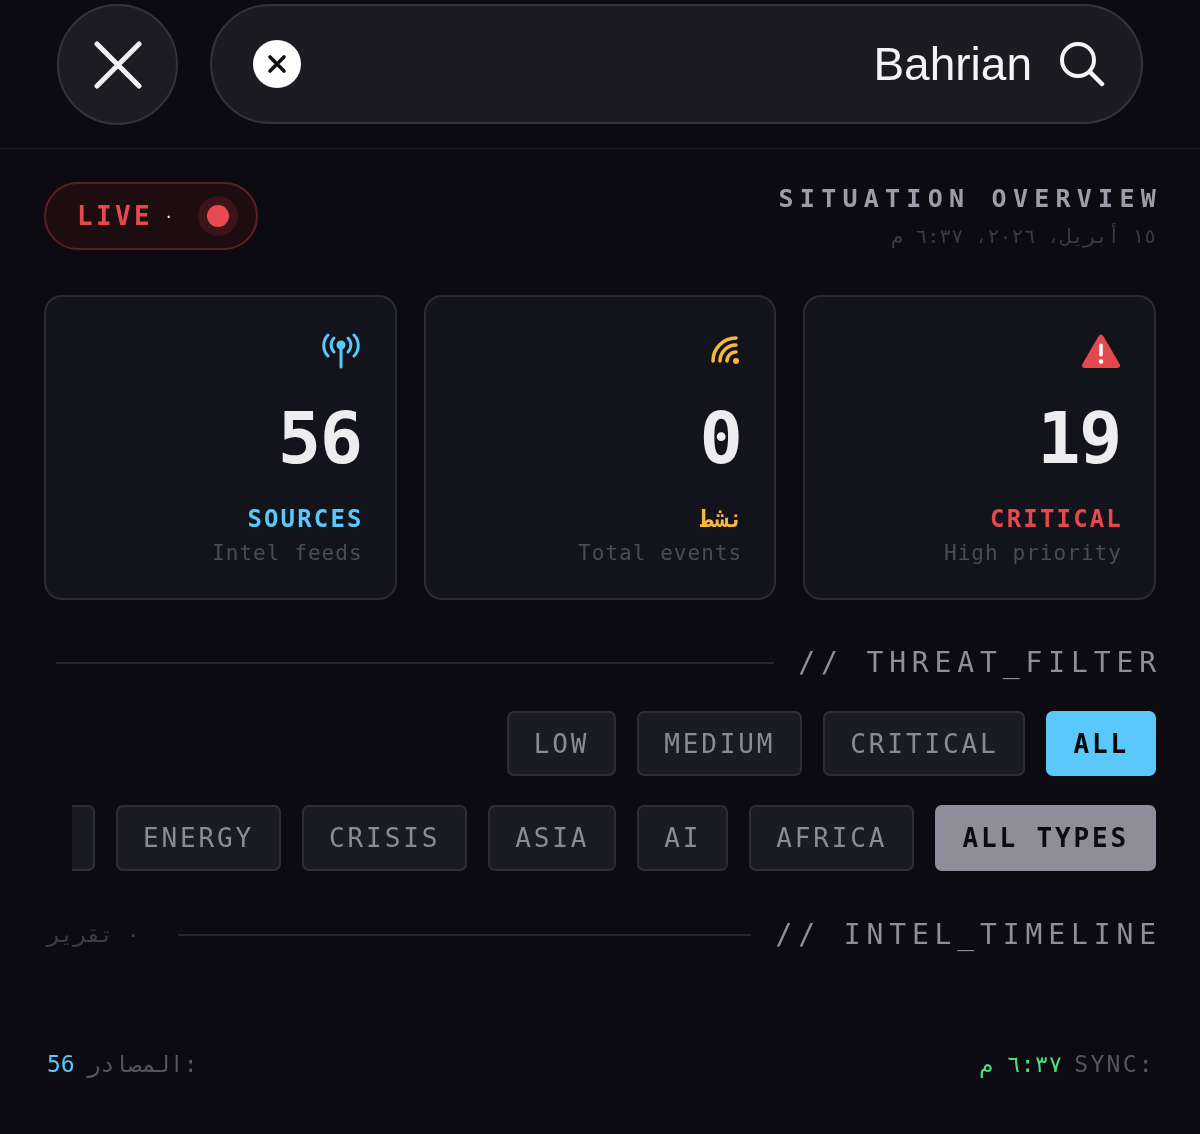 The height and width of the screenshot is (1134, 1200). I want to click on signal-icon, so click(725, 351).